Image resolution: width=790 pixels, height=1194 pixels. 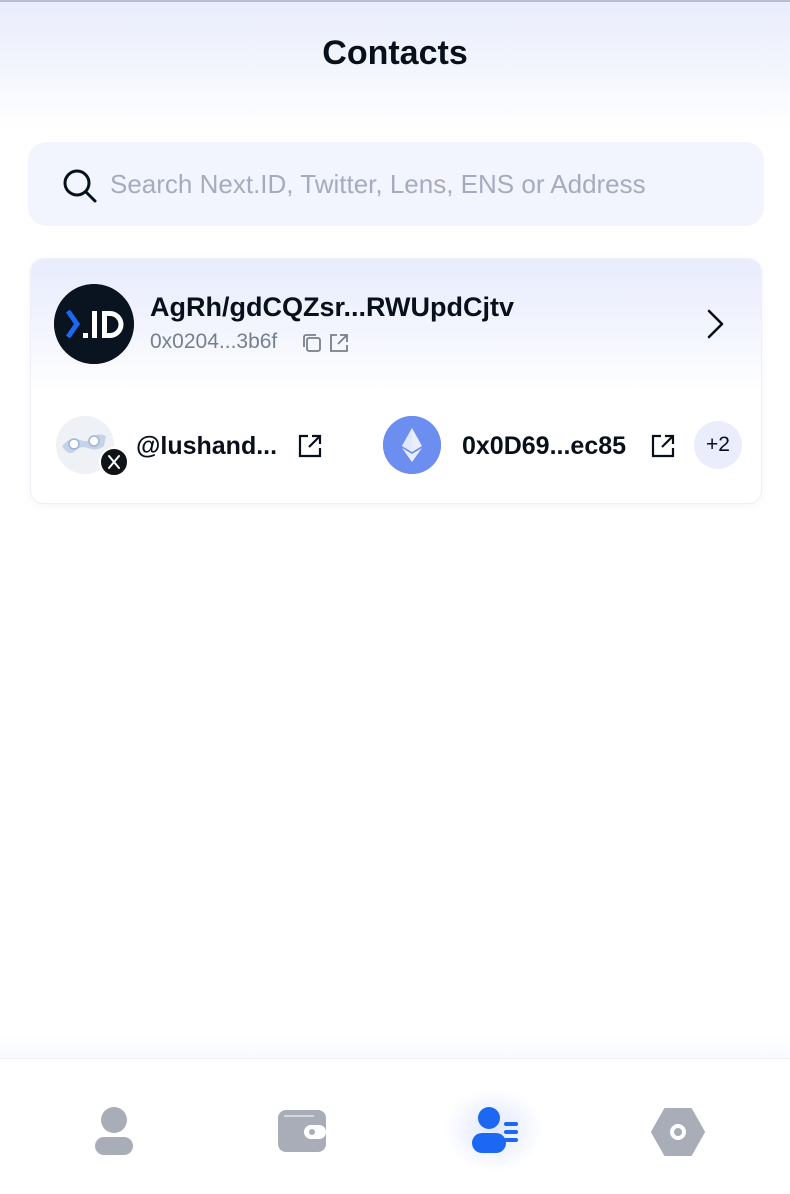 I want to click on contact-name: AgRh/gdCQZsr...RWUpdCjtv, so click(x=332, y=307).